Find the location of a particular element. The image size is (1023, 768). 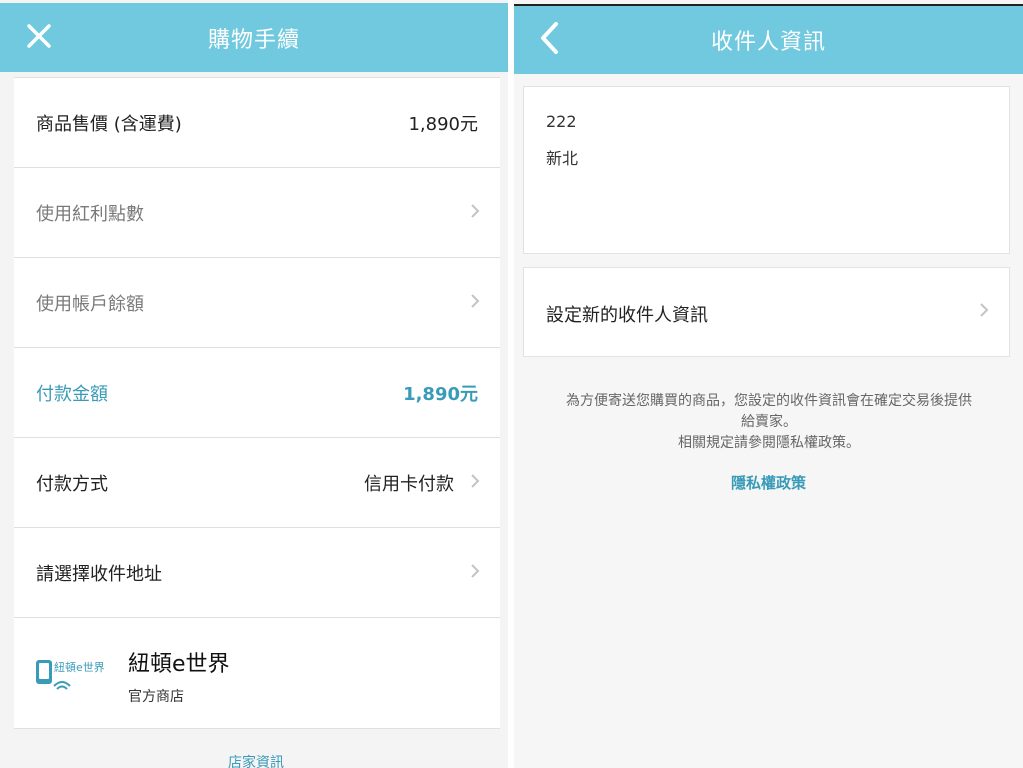

recipient-address-card: 222 新北 is located at coordinates (766, 170).